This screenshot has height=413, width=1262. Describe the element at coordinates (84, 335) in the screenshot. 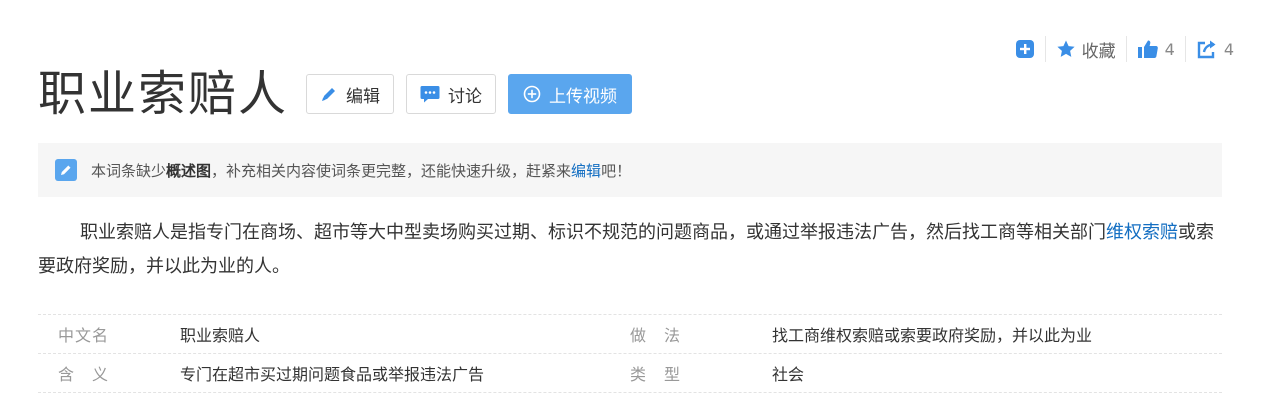

I see `info-key: 中文名` at that location.